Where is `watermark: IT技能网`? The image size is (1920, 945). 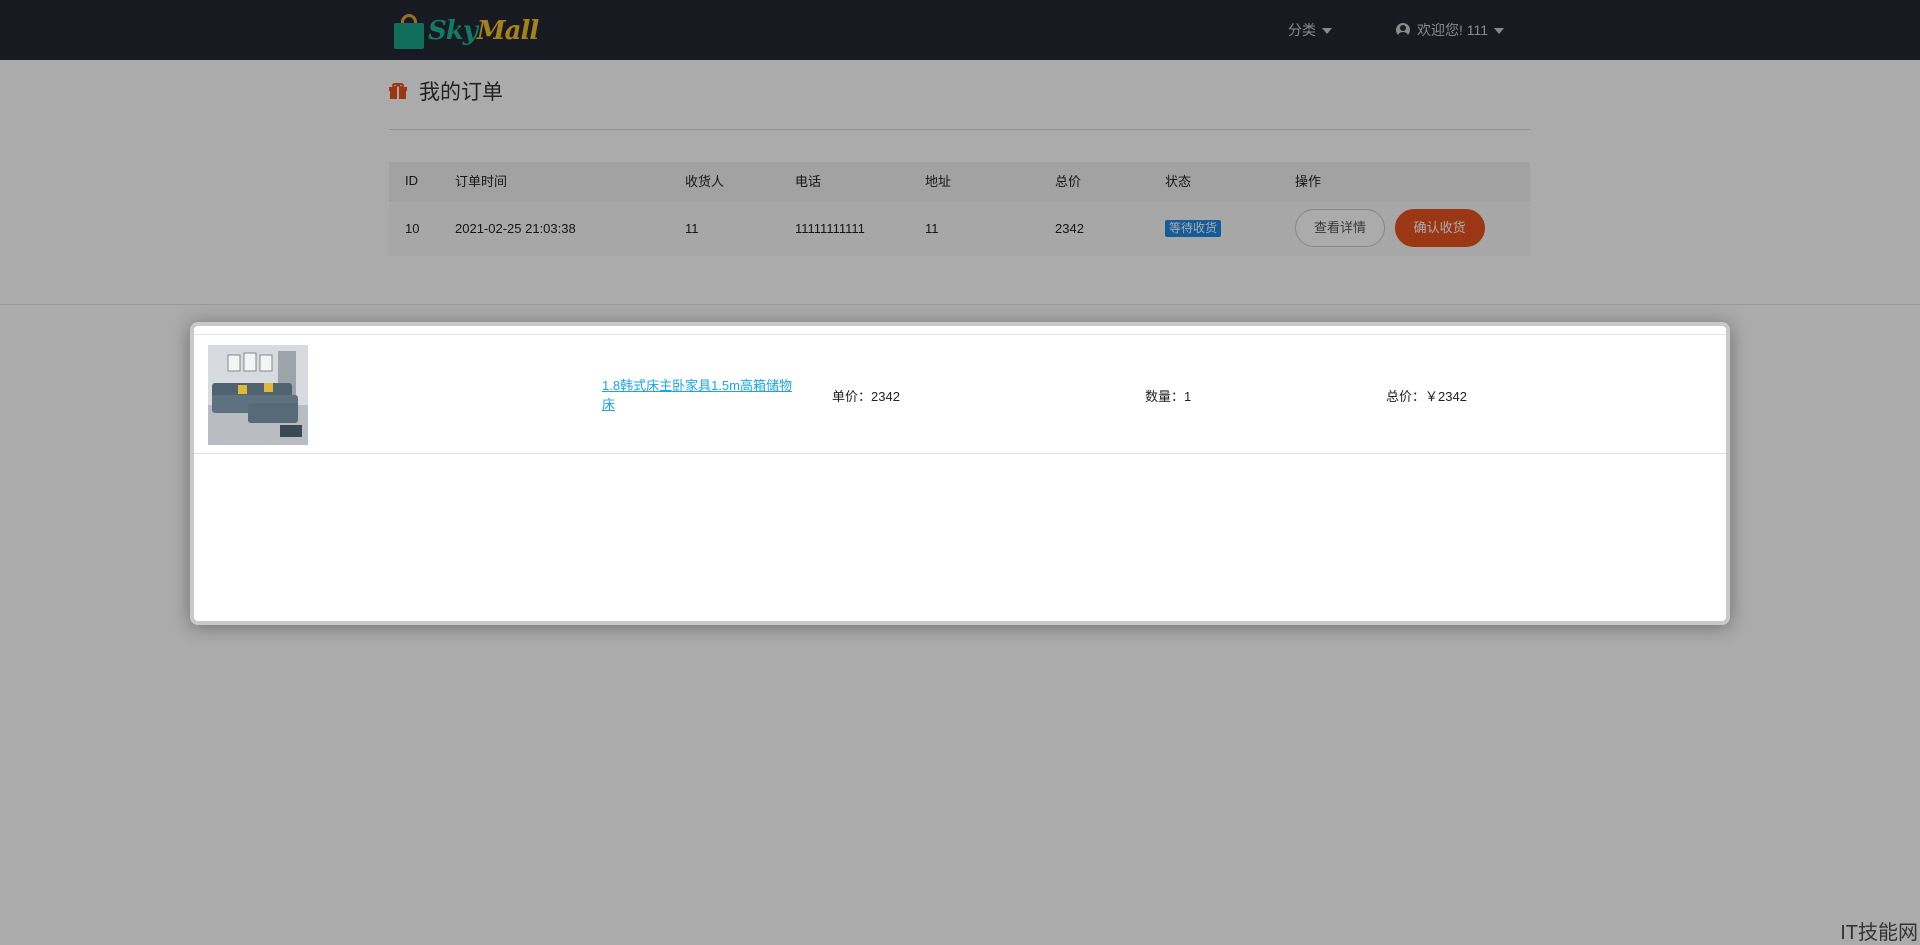 watermark: IT技能网 is located at coordinates (1879, 933).